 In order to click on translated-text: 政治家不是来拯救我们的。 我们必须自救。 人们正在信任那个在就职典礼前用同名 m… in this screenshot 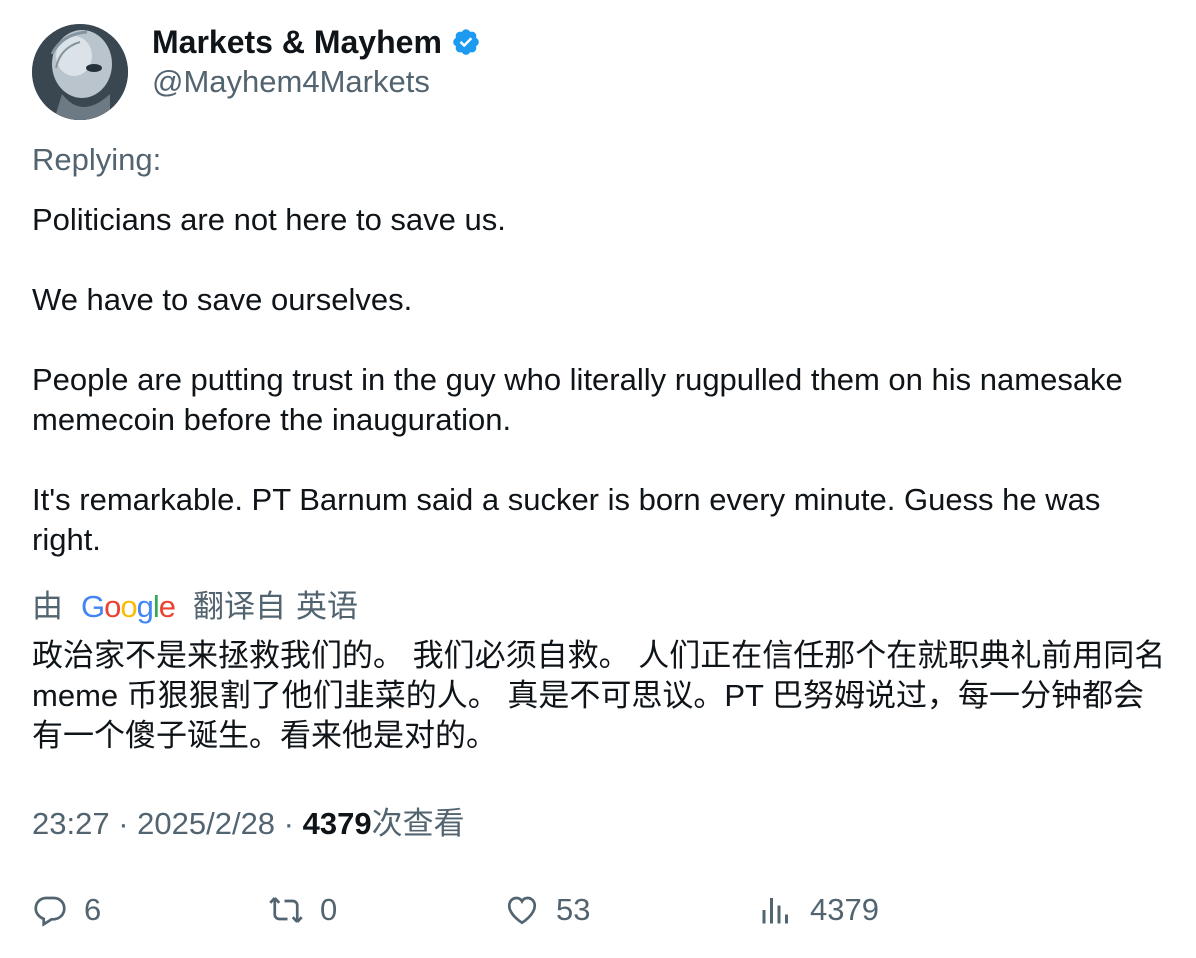, I will do `click(599, 695)`.